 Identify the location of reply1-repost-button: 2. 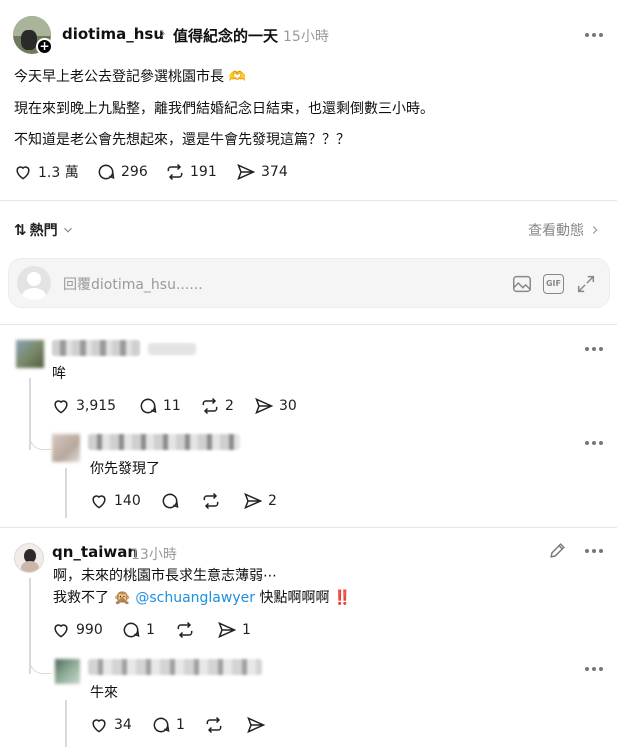
(217, 406).